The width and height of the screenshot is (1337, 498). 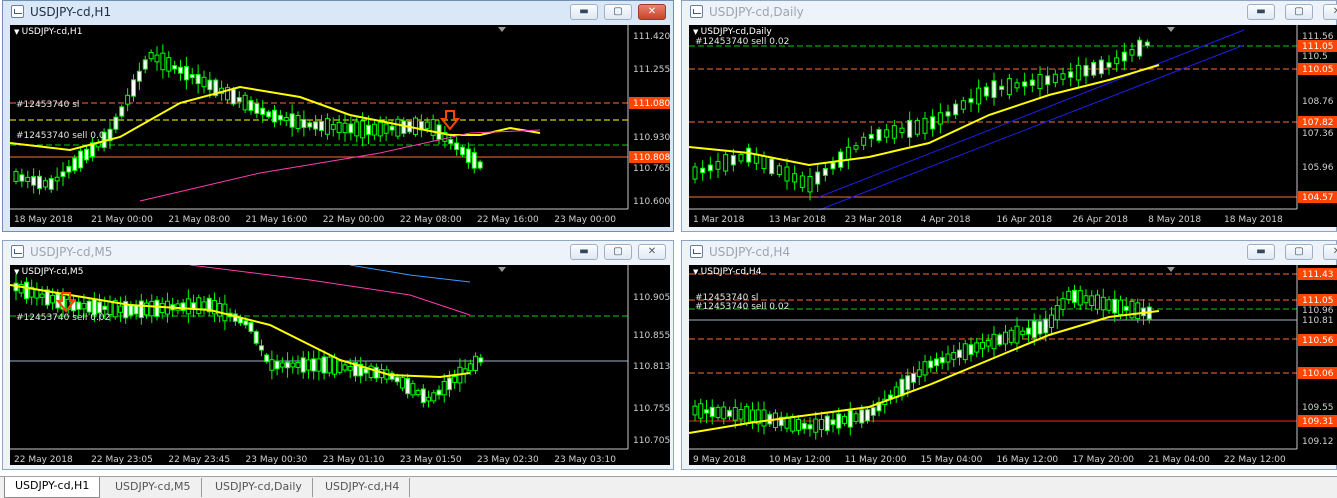 What do you see at coordinates (727, 272) in the screenshot?
I see `chart-symbol-label: USDJPY-cd,H4` at bounding box center [727, 272].